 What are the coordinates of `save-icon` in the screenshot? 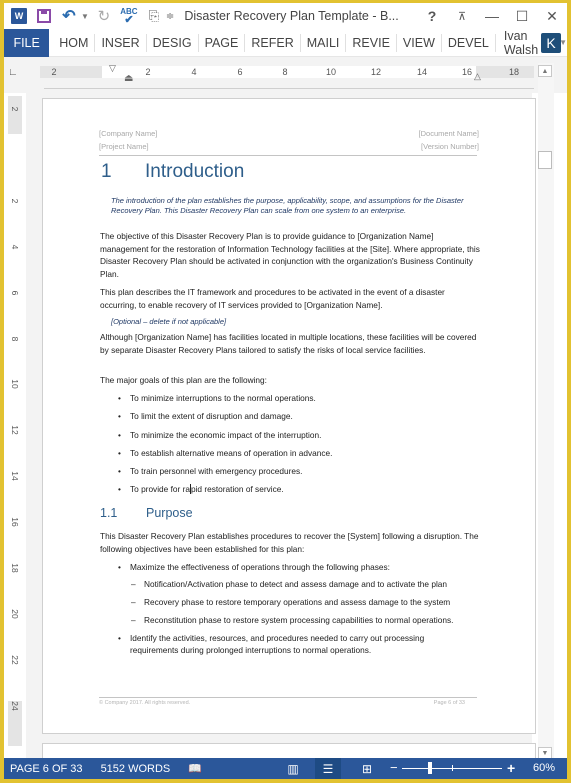 It's located at (44, 16).